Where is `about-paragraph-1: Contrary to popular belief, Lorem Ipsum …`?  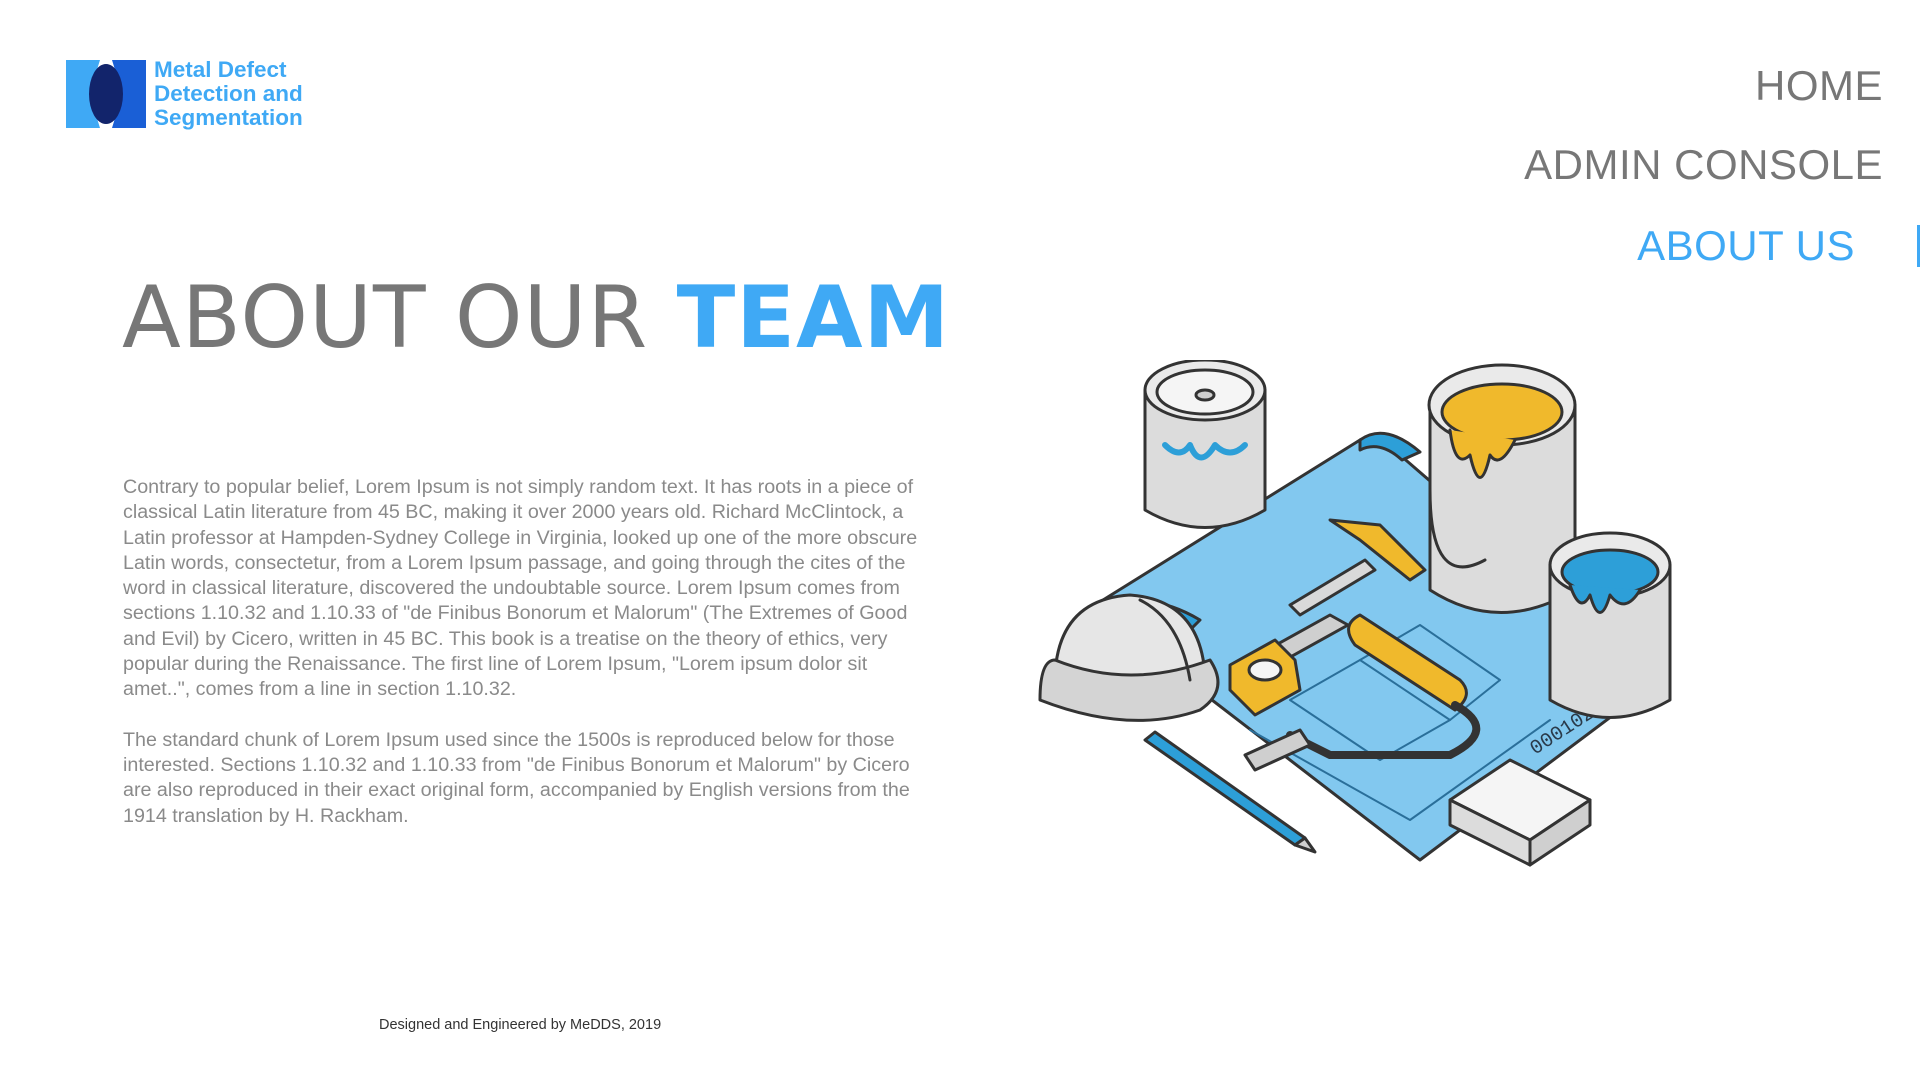 about-paragraph-1: Contrary to popular belief, Lorem Ipsum … is located at coordinates (520, 588).